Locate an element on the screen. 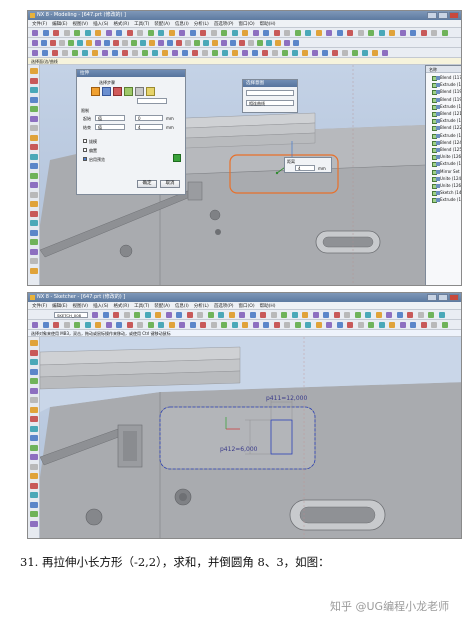 The image size is (474, 628). feature-node: Unite (126) is located at coordinates (446, 157).